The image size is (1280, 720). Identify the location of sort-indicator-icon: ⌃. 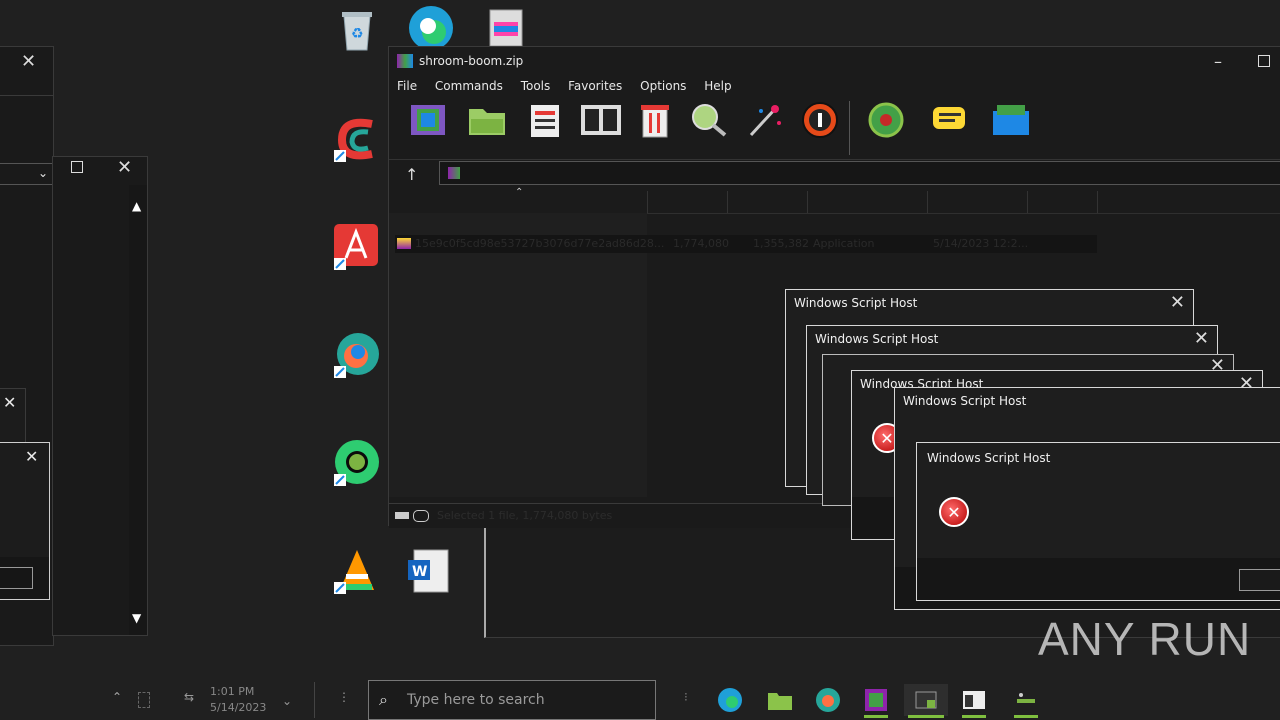
(519, 192).